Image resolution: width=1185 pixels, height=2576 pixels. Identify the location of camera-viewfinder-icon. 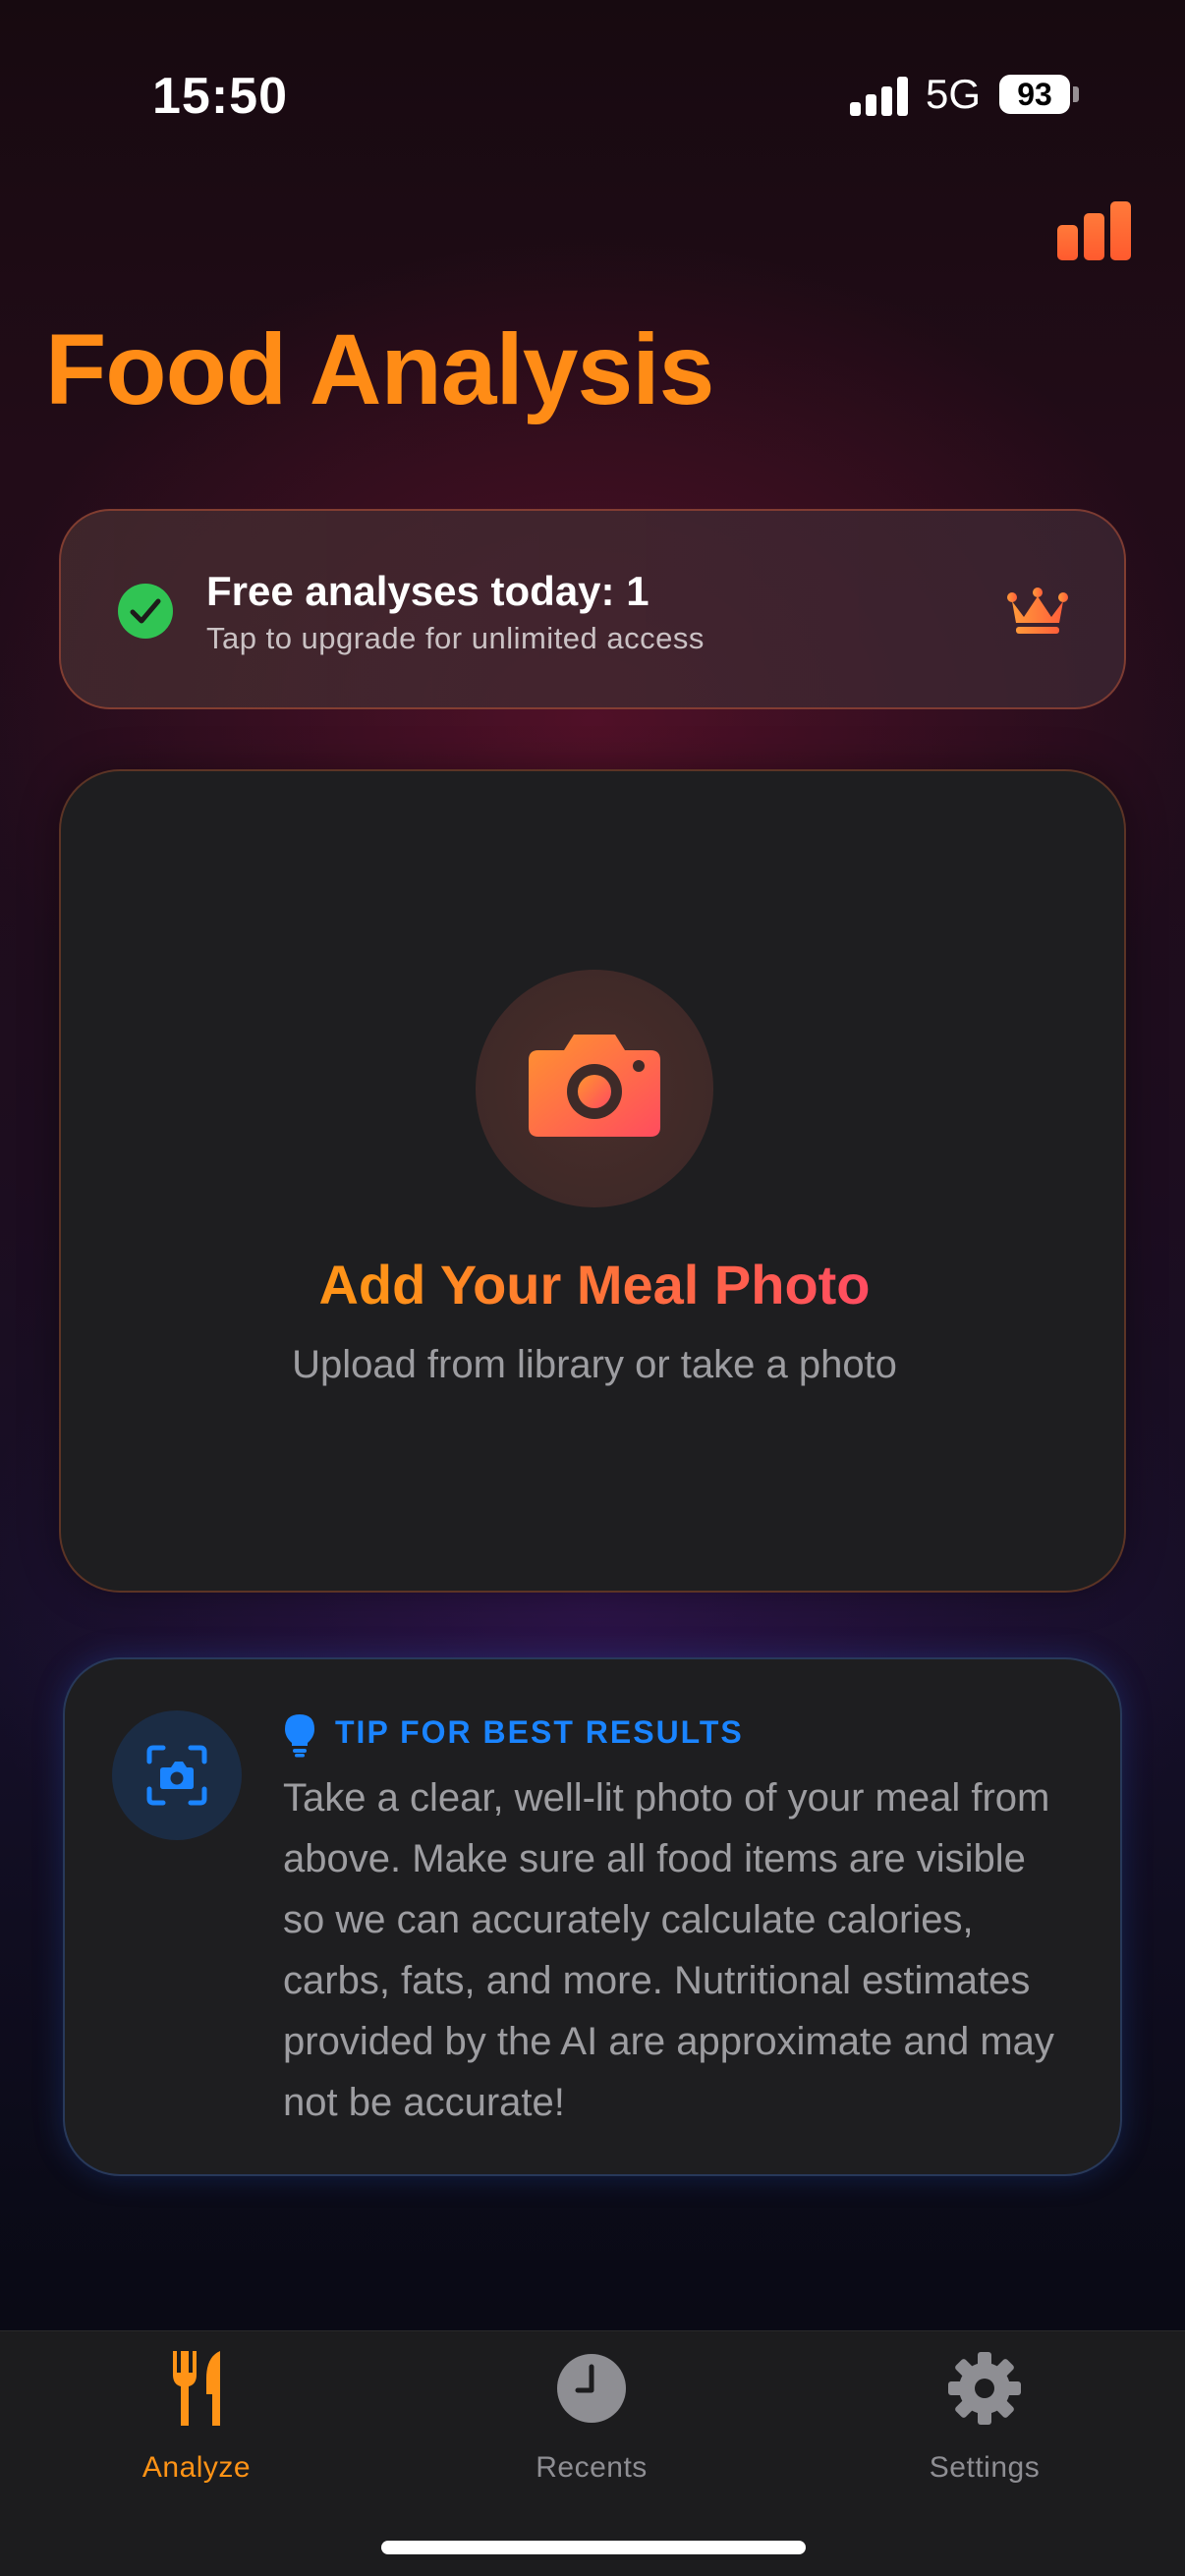
(177, 1775).